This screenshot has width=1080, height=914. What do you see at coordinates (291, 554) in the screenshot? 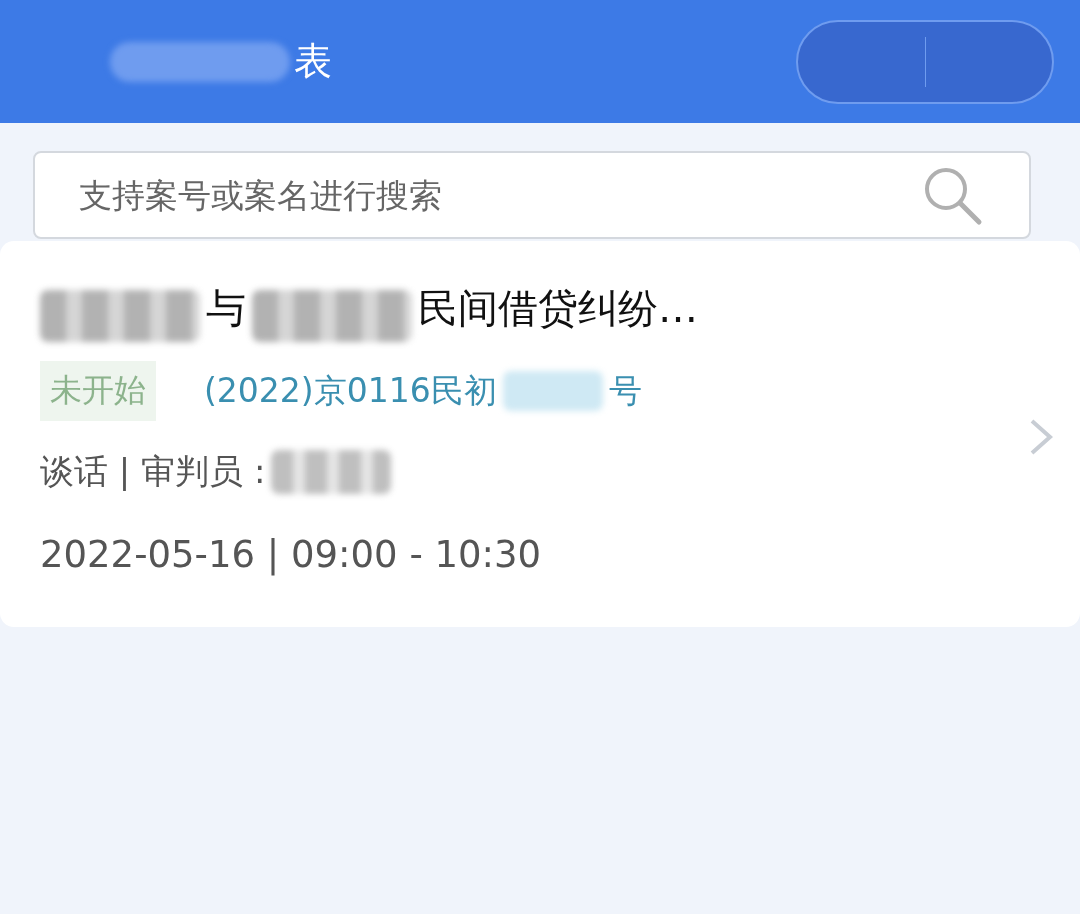
I see `hearing-time: 2022-05-16 | 09:00 - 10:30` at bounding box center [291, 554].